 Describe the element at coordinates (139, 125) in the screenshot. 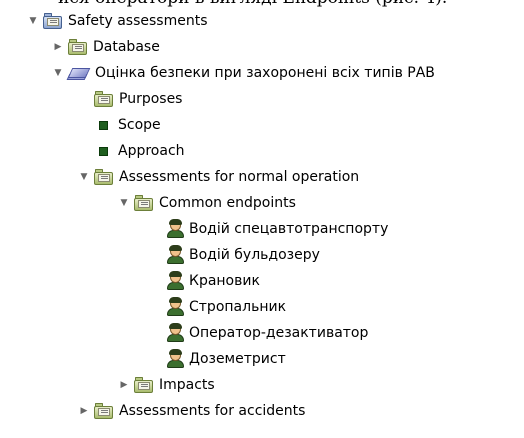

I see `tree-item-label: Scope` at that location.